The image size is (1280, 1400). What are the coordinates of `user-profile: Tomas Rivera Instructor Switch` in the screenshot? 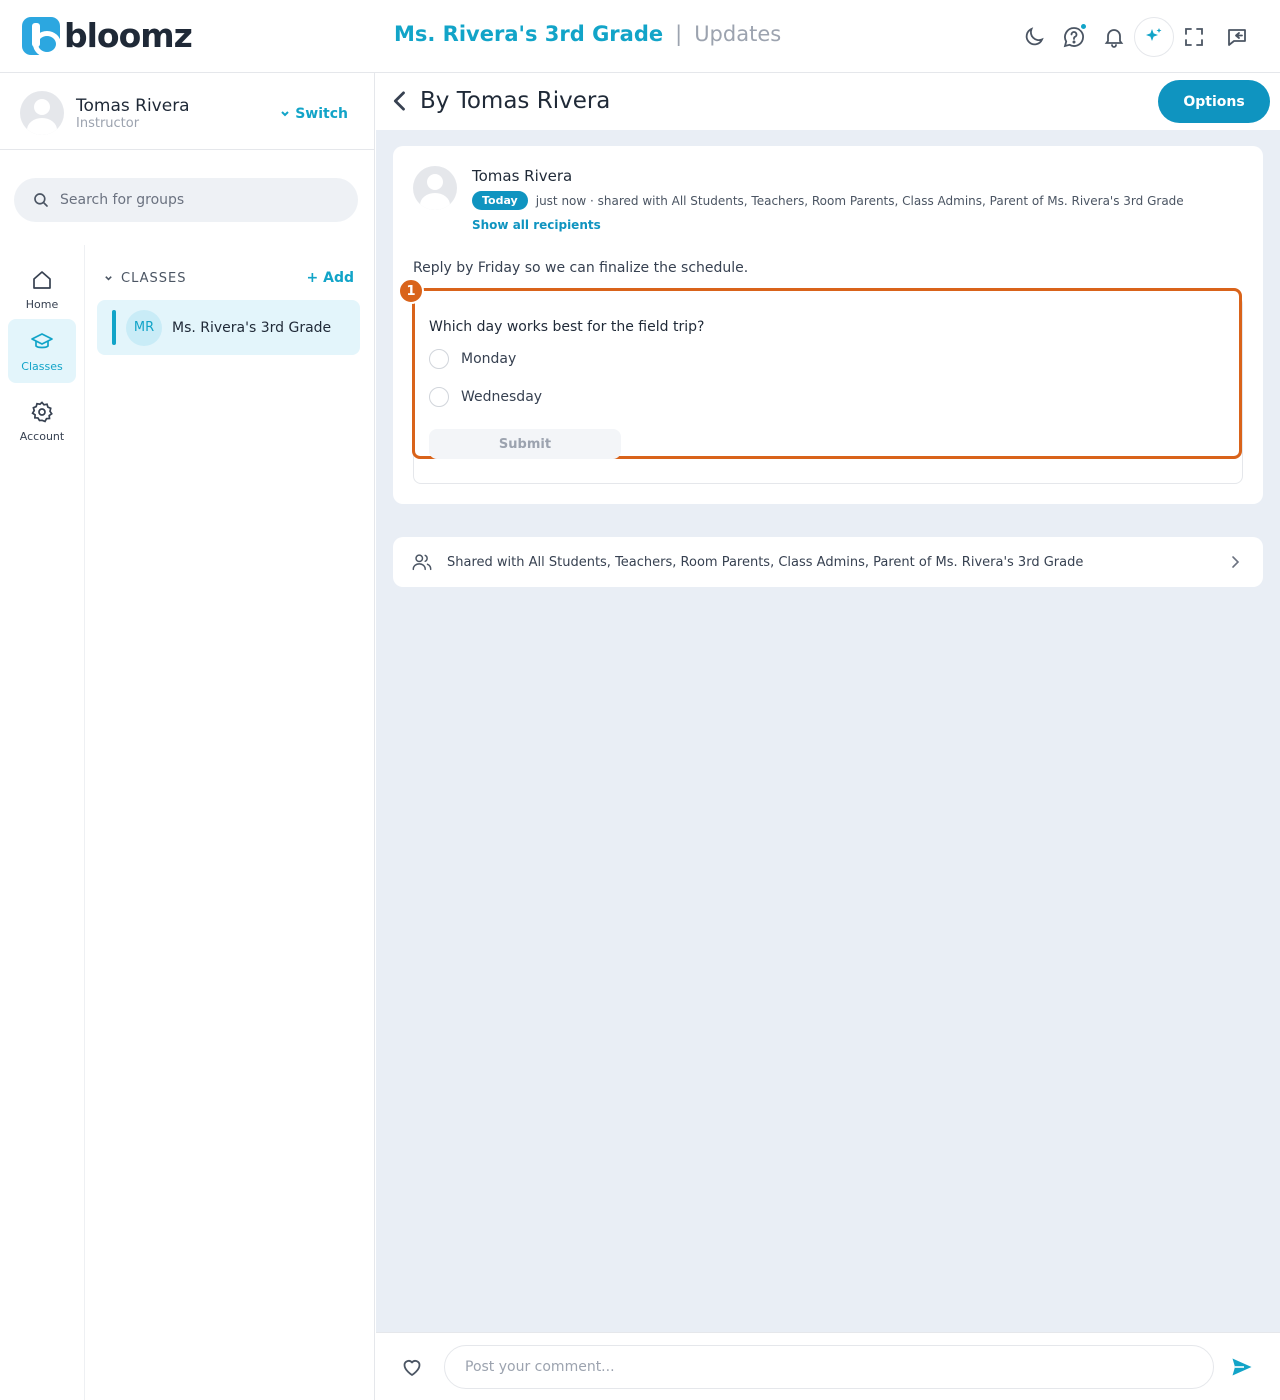 It's located at (187, 111).